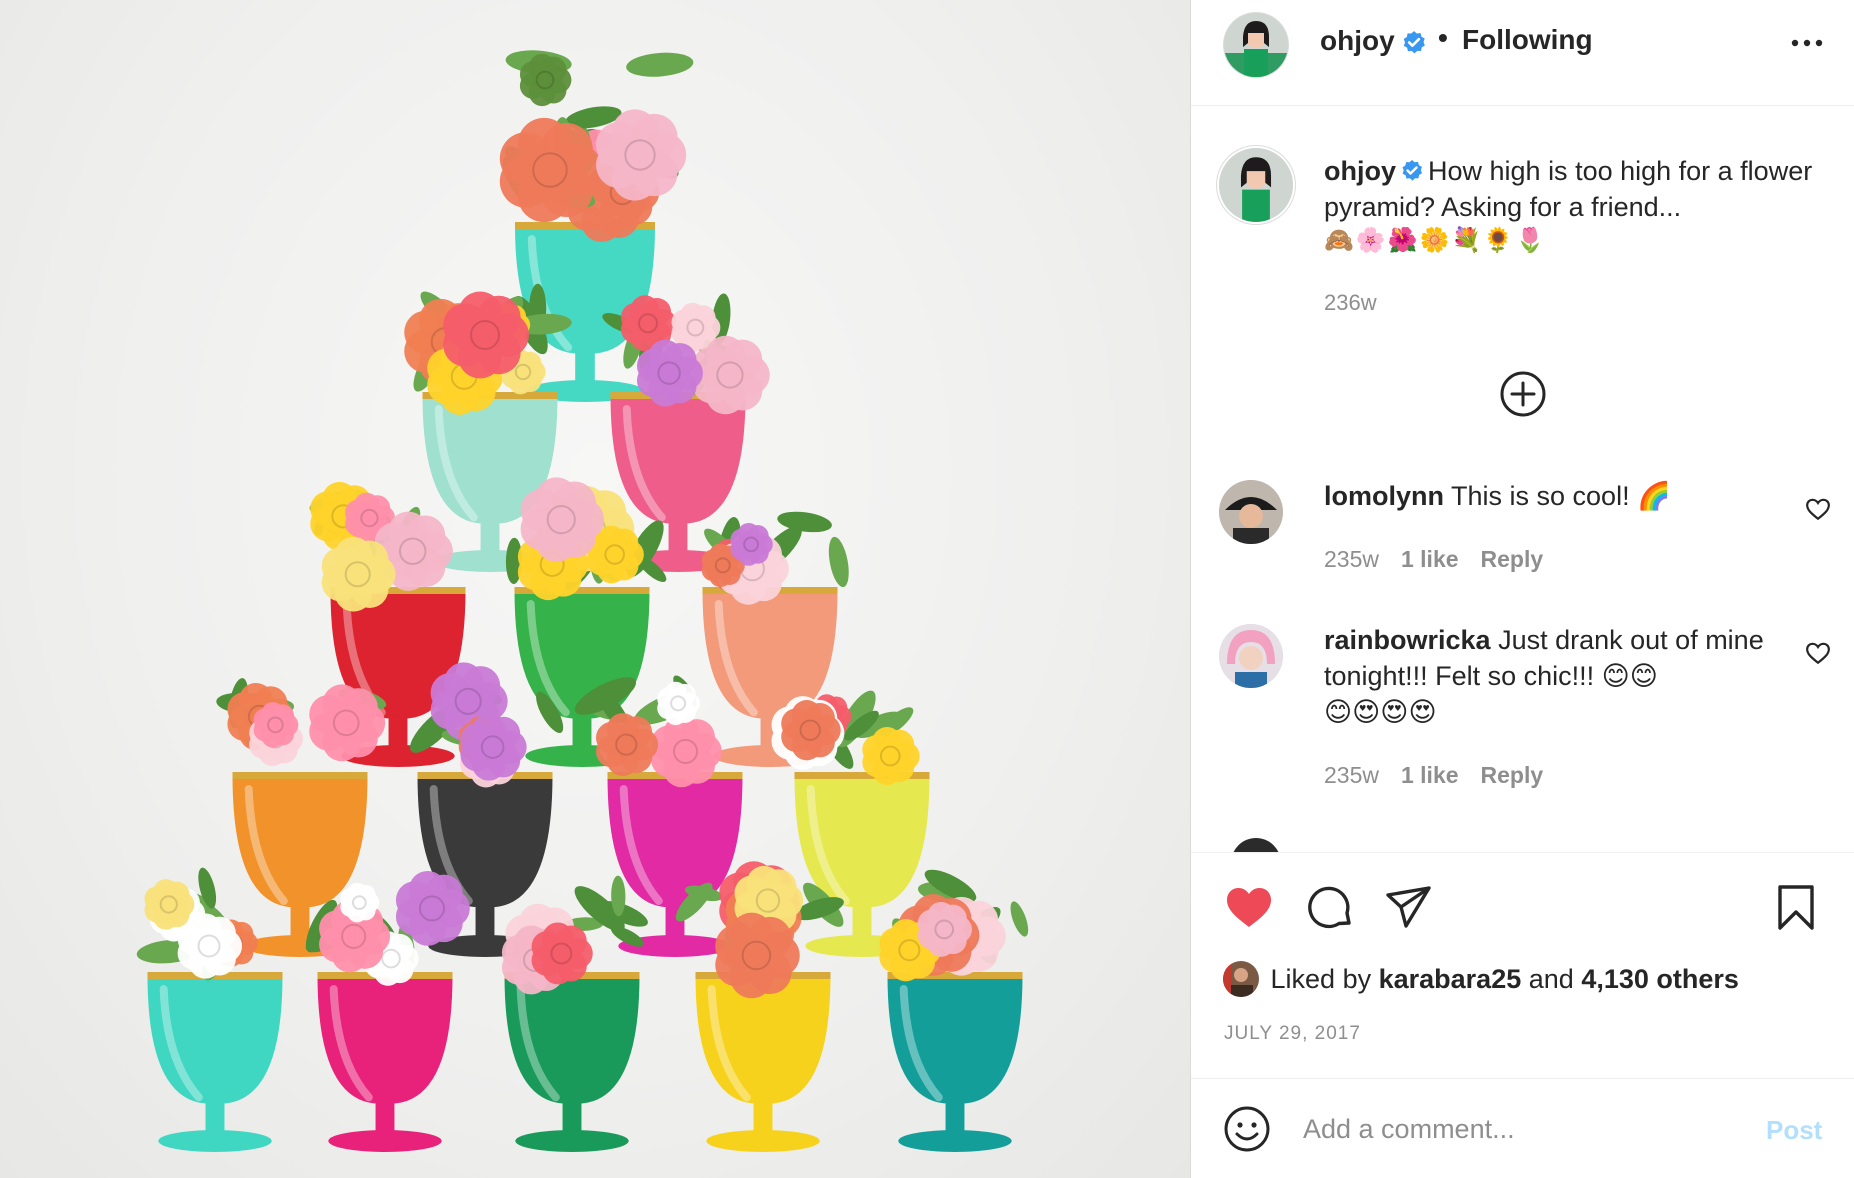 The width and height of the screenshot is (1854, 1178). Describe the element at coordinates (1241, 979) in the screenshot. I see `liker-avatar` at that location.